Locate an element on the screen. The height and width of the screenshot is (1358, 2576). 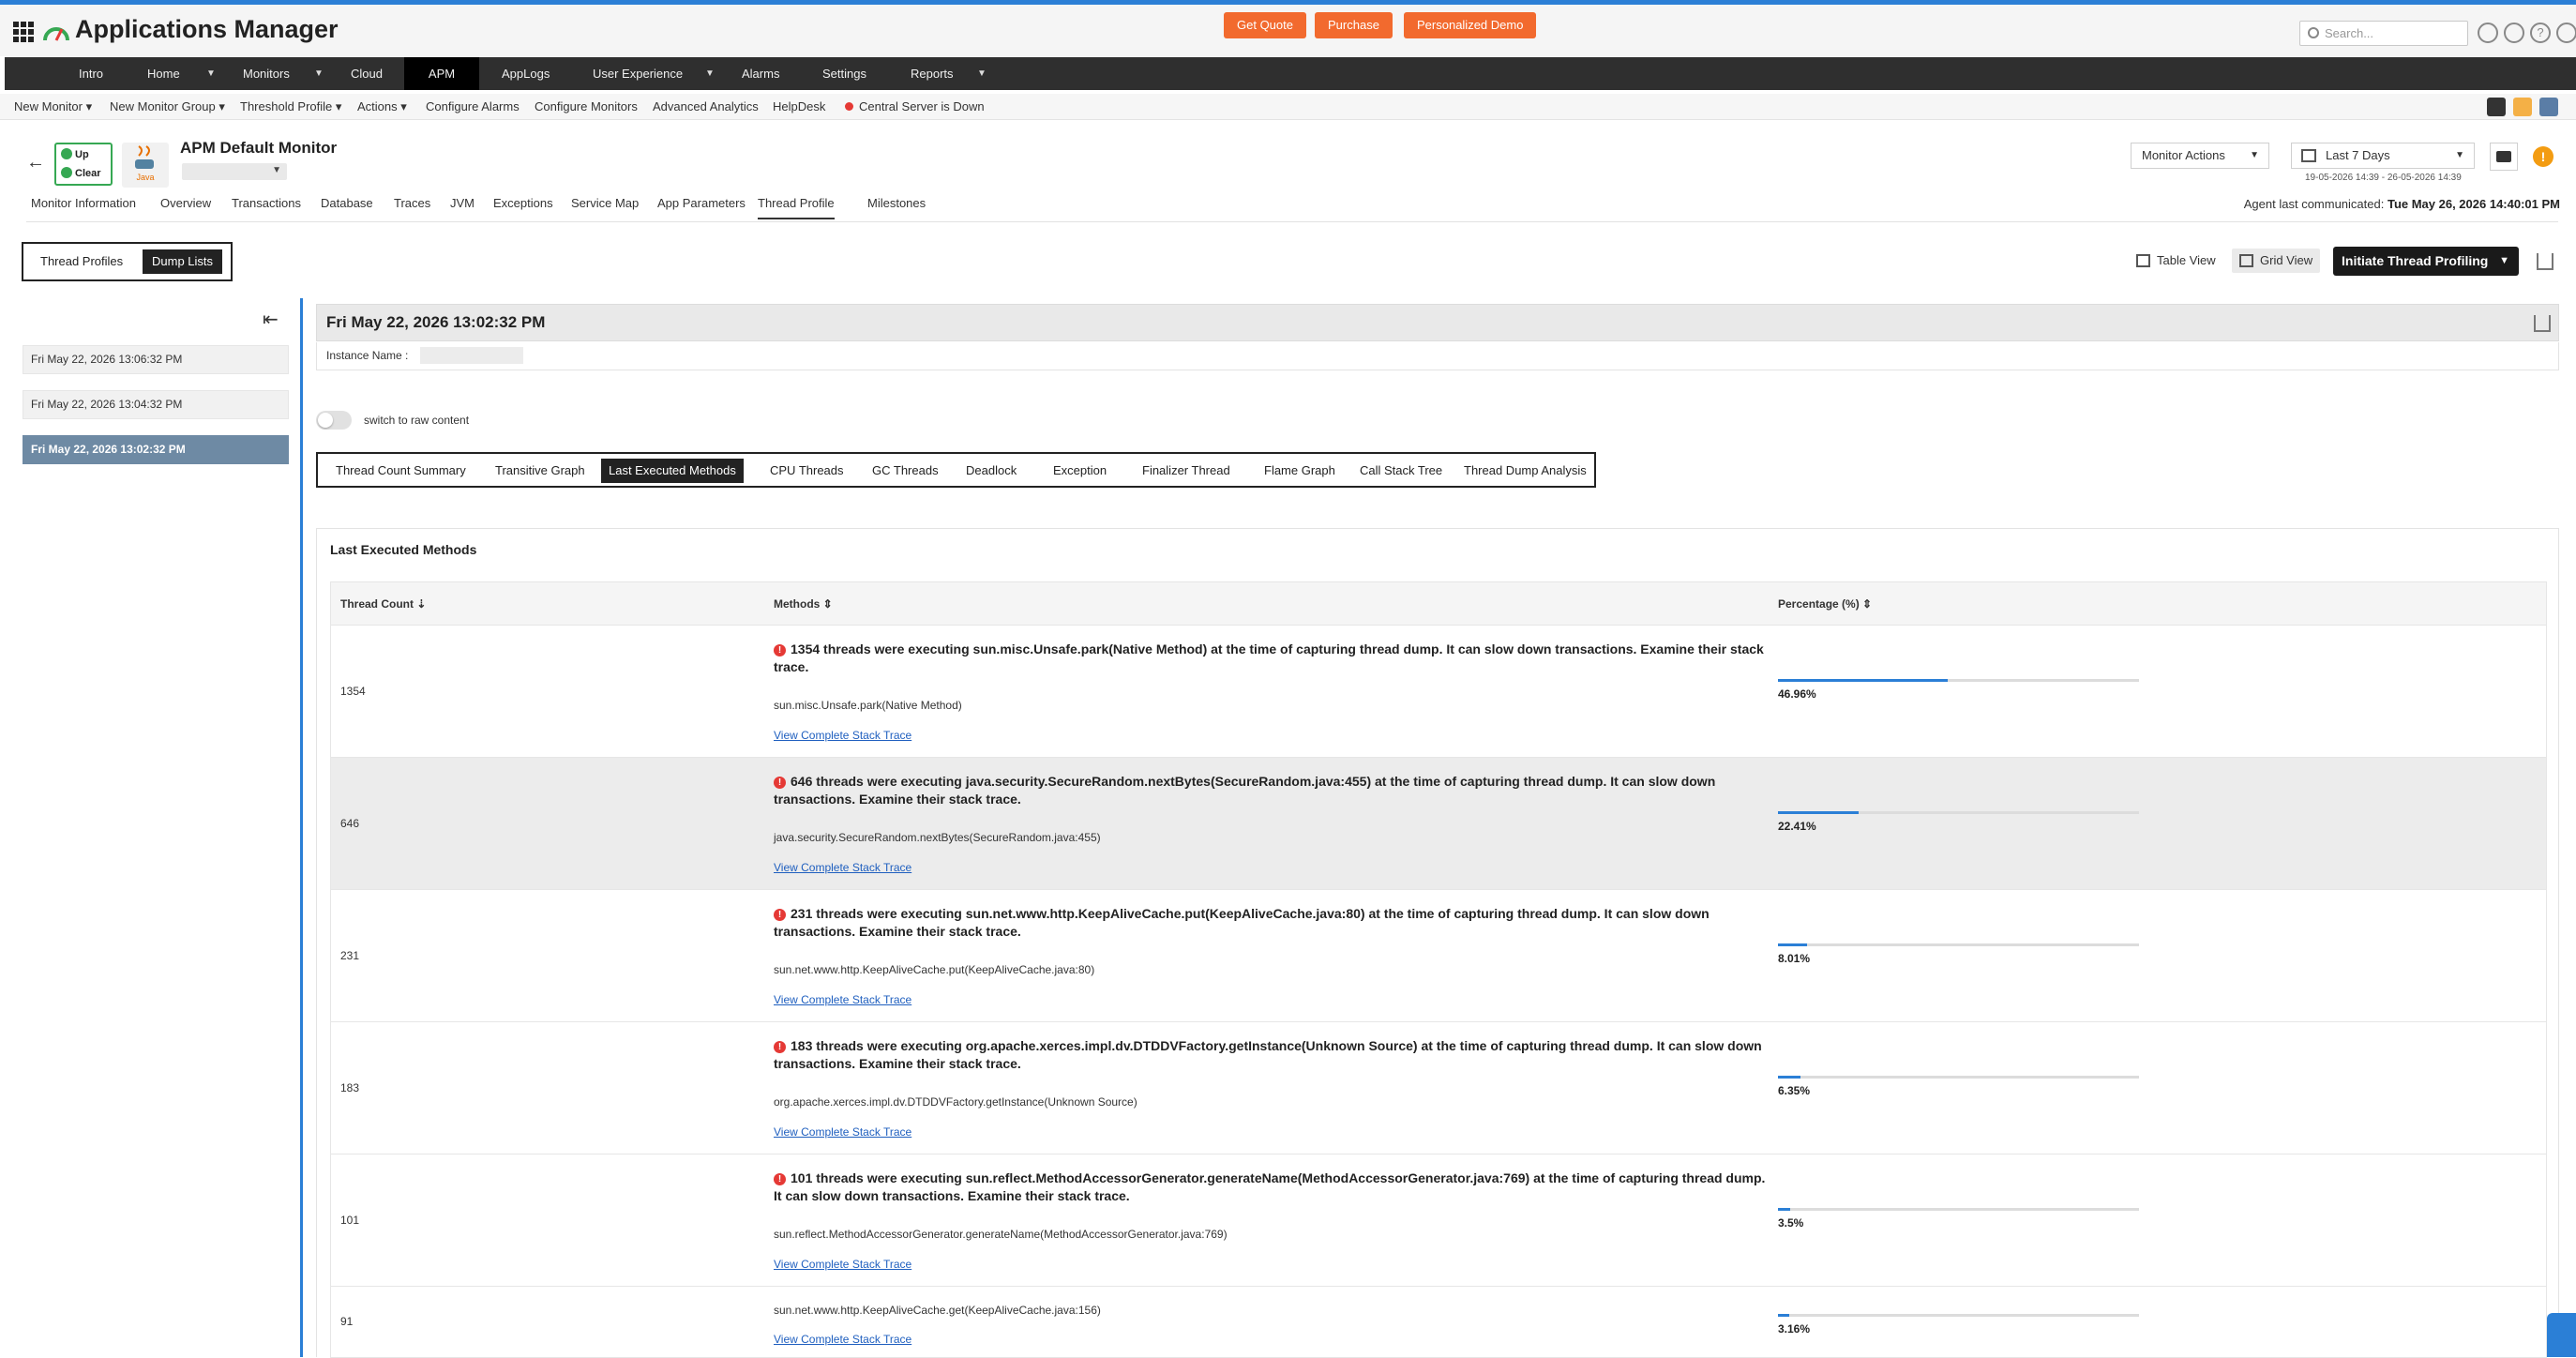
nav-apm: APM is located at coordinates (441, 73).